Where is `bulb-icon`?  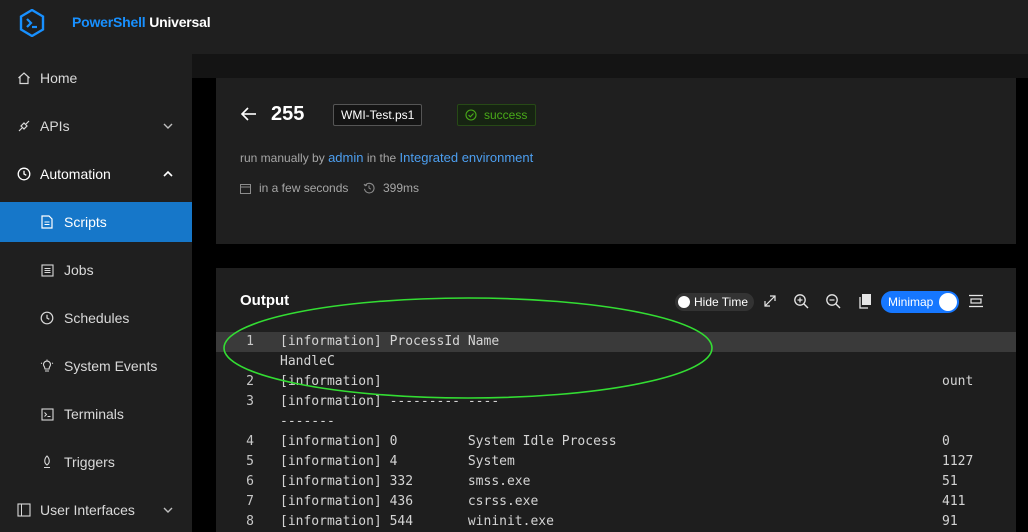 bulb-icon is located at coordinates (47, 366).